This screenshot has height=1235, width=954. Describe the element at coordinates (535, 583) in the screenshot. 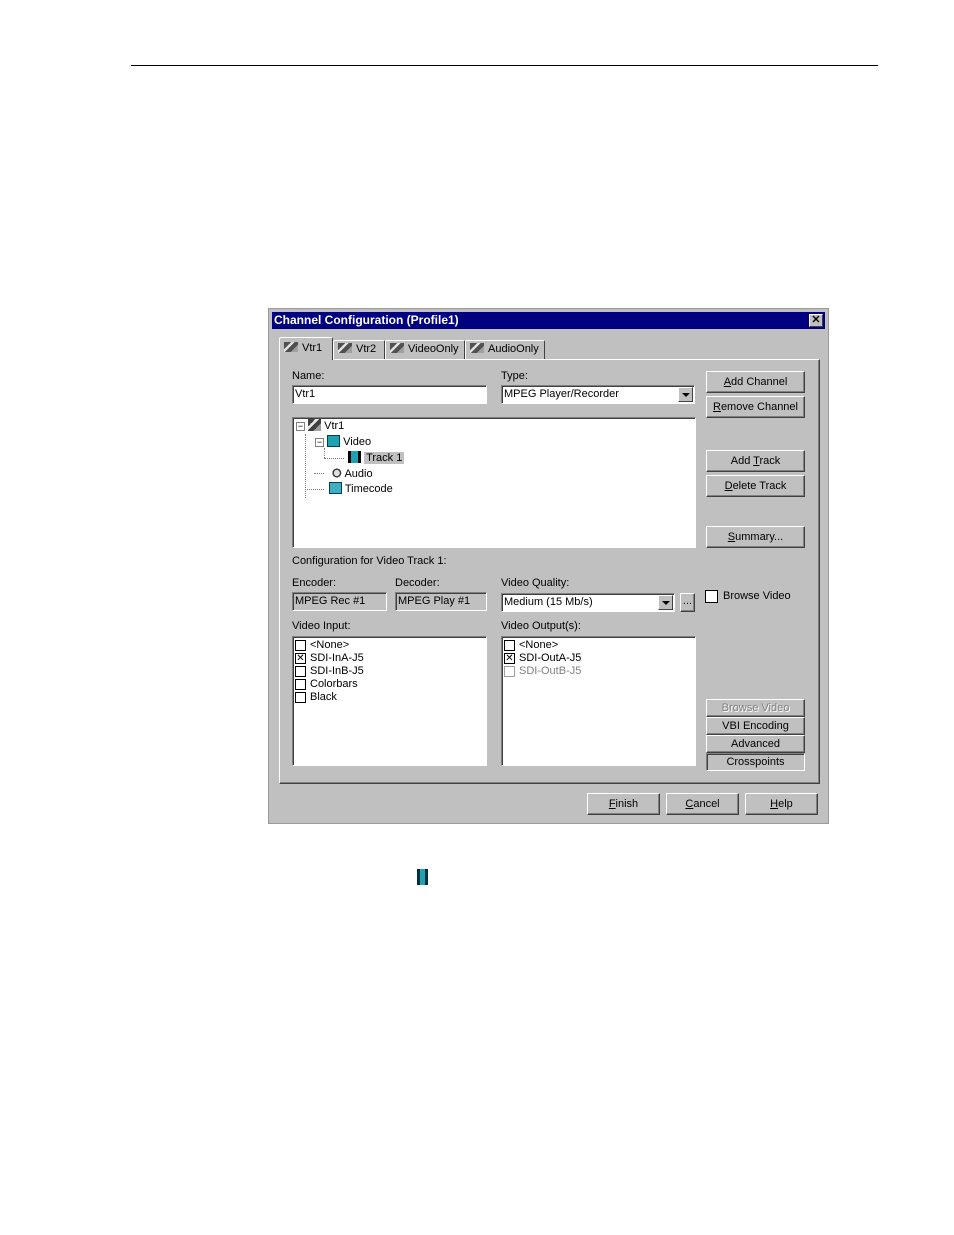

I see `video-quality-label: Video Quality:` at that location.